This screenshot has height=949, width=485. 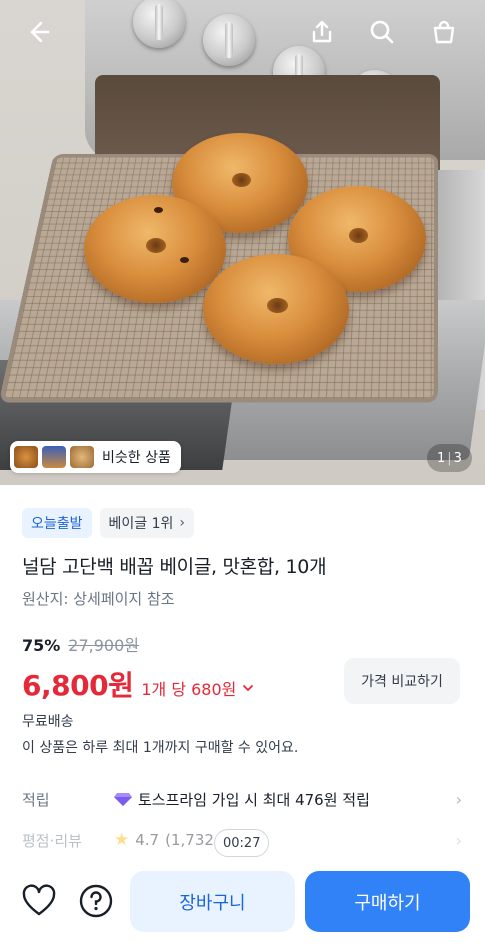 I want to click on heart-icon, so click(x=39, y=901).